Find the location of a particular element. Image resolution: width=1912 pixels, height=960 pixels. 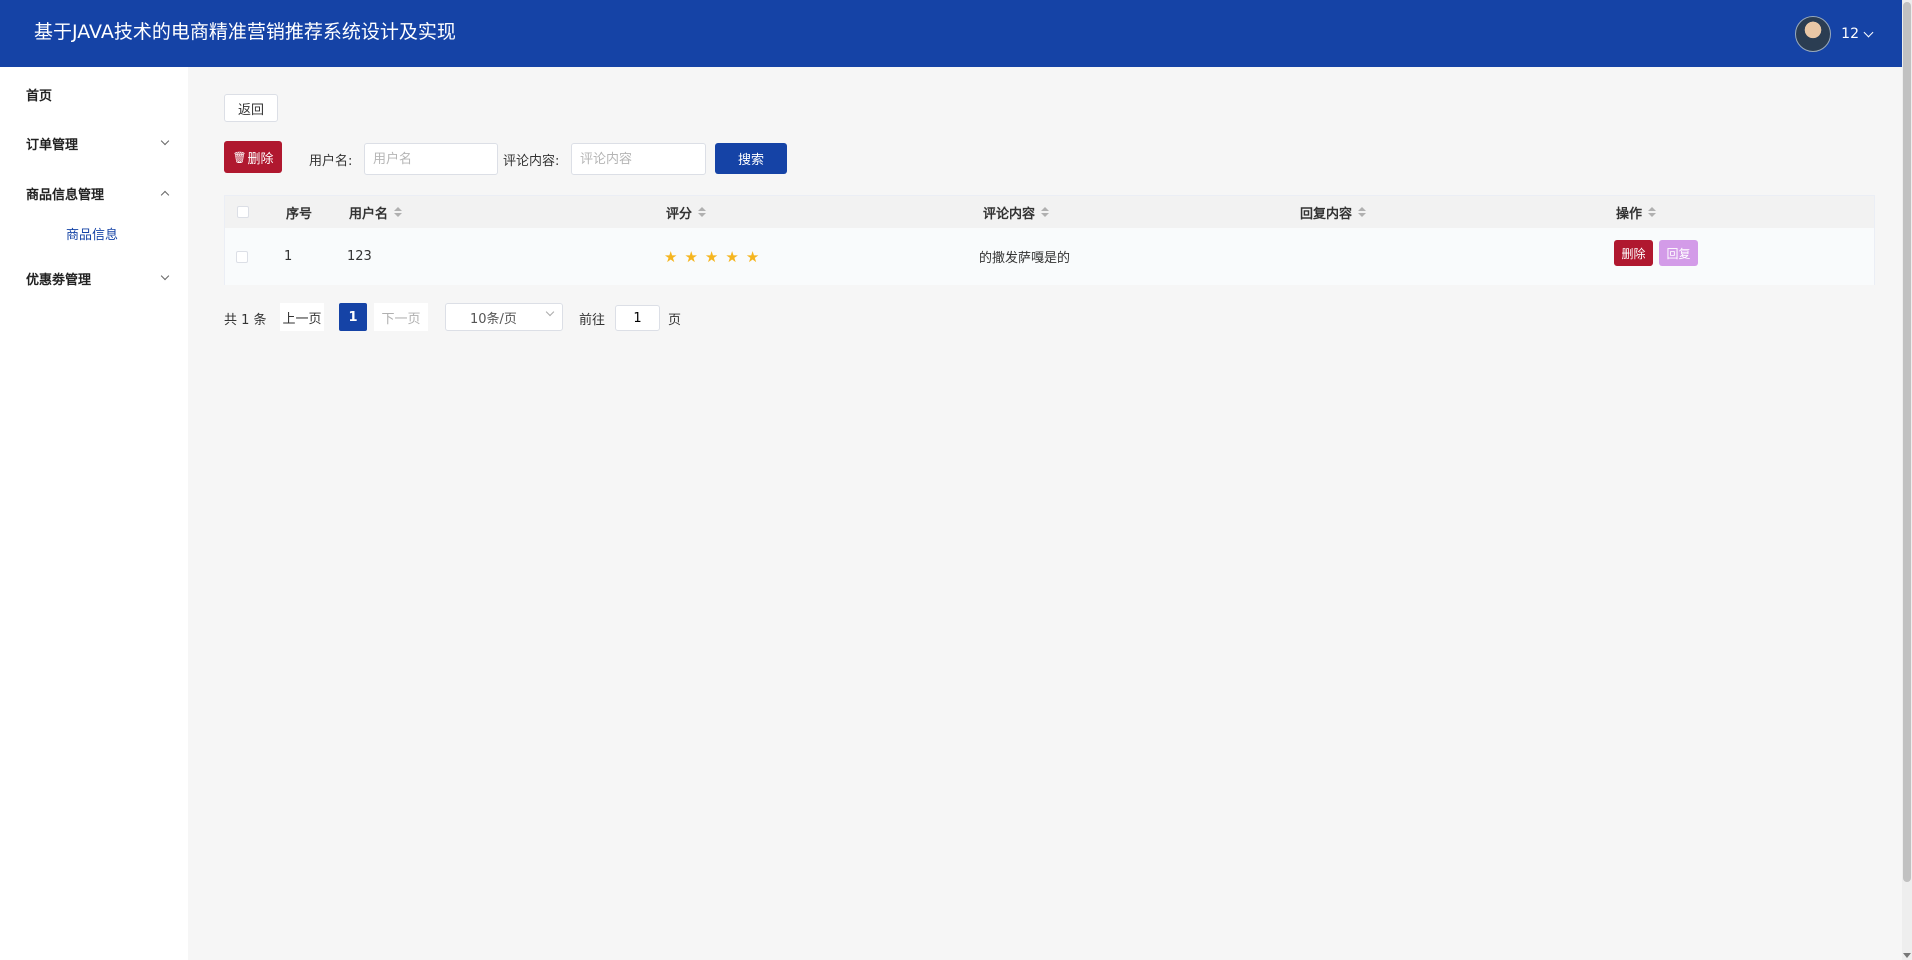

next-page-button: 下一页 is located at coordinates (401, 317).